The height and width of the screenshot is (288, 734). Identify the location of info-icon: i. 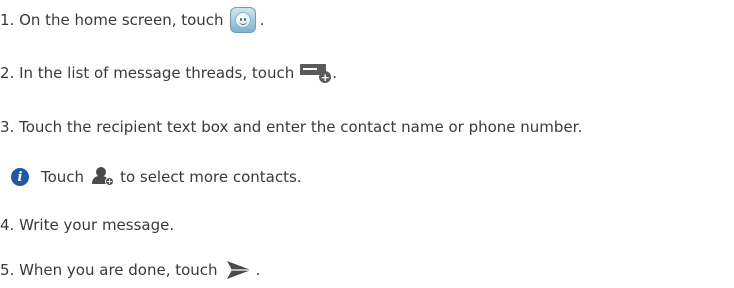
(20, 177).